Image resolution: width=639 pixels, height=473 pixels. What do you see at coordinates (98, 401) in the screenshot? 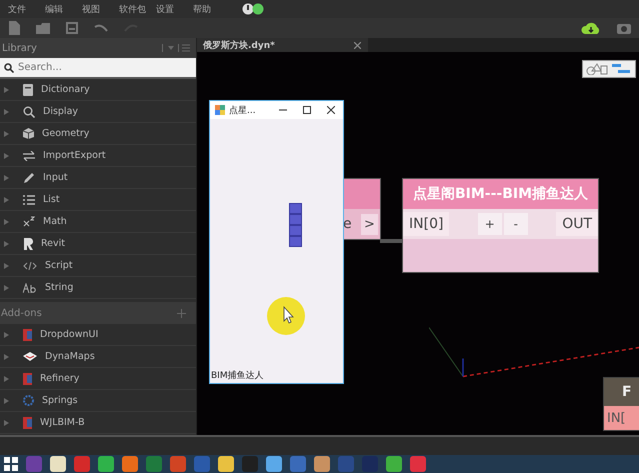
I see `library-item: Springs` at bounding box center [98, 401].